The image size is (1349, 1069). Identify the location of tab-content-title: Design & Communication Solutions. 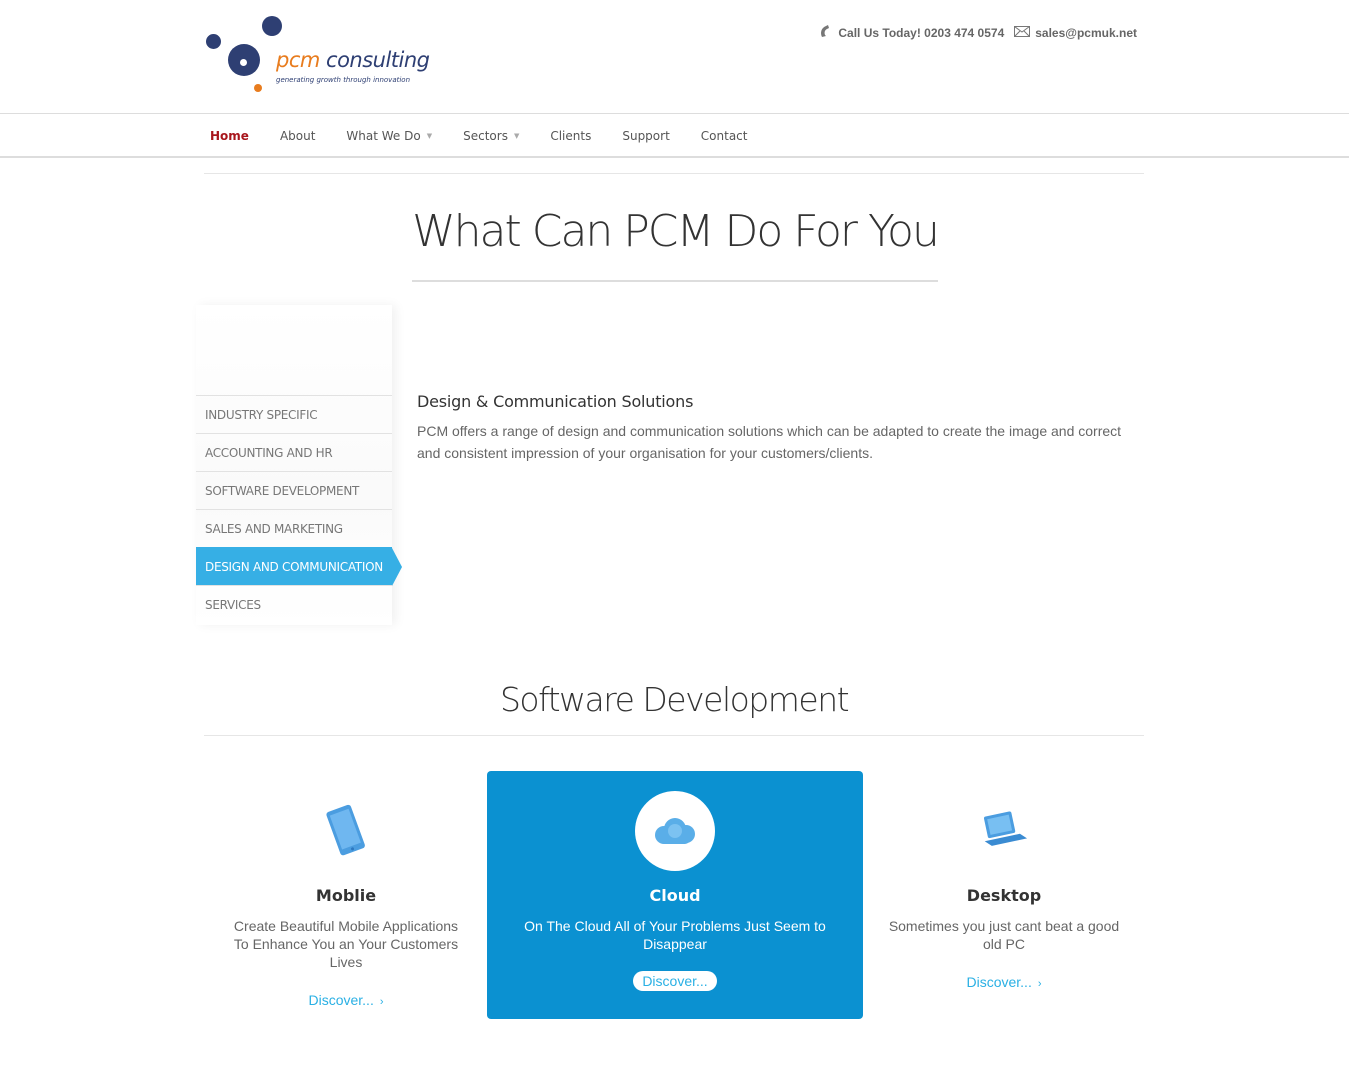
(555, 401).